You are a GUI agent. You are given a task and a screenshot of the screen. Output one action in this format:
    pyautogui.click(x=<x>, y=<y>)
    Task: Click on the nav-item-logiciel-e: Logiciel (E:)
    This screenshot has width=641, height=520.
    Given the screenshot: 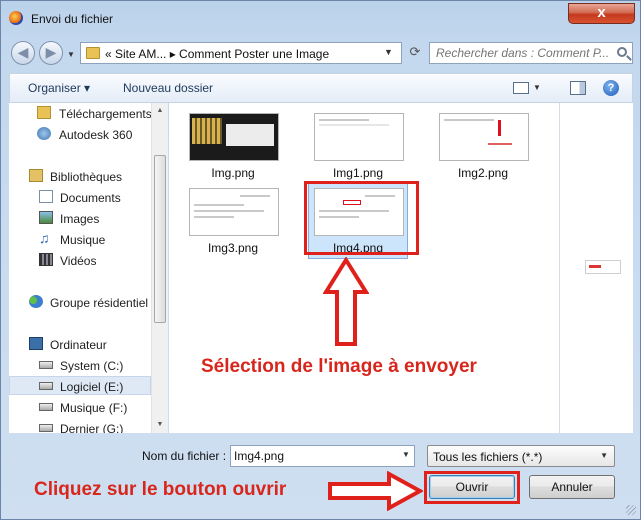 What is the action you would take?
    pyautogui.click(x=80, y=385)
    